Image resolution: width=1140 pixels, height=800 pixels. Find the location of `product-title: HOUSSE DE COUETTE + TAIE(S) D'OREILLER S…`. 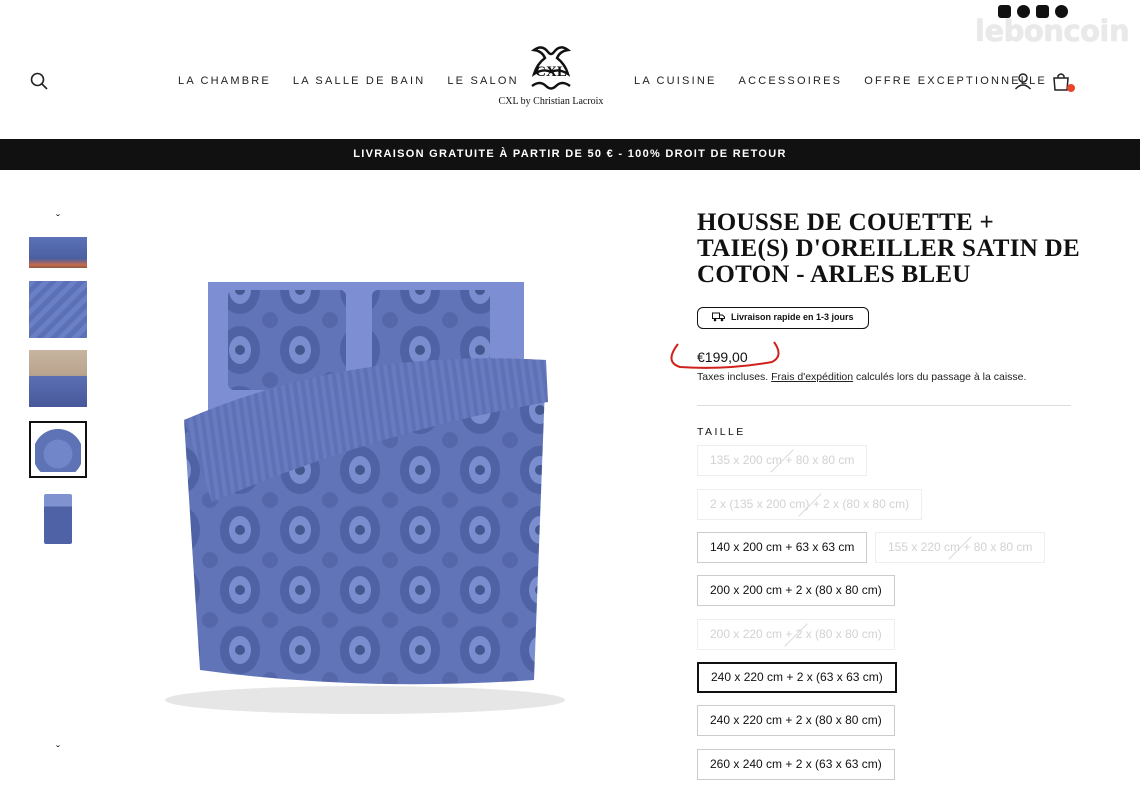

product-title: HOUSSE DE COUETTE + TAIE(S) D'OREILLER S… is located at coordinates (888, 248).